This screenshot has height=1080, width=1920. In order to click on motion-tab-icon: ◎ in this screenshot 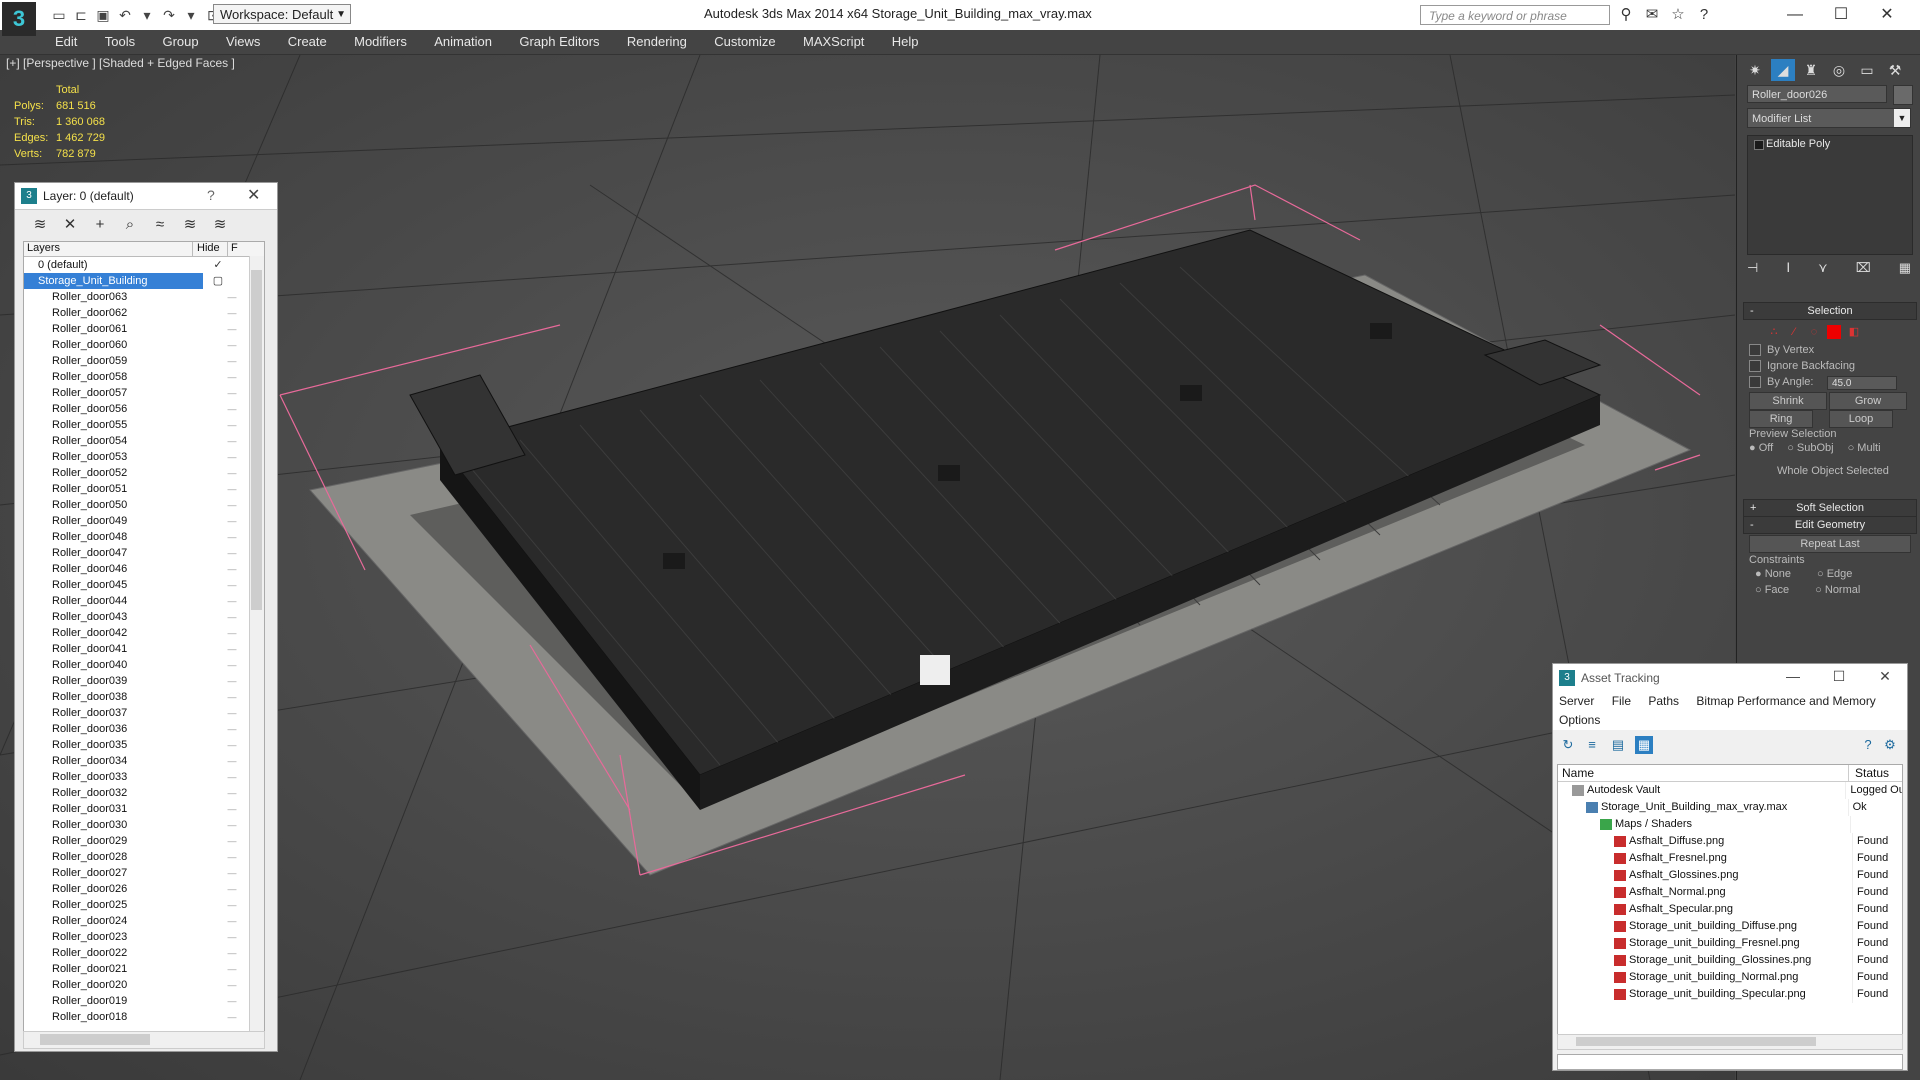, I will do `click(1839, 70)`.